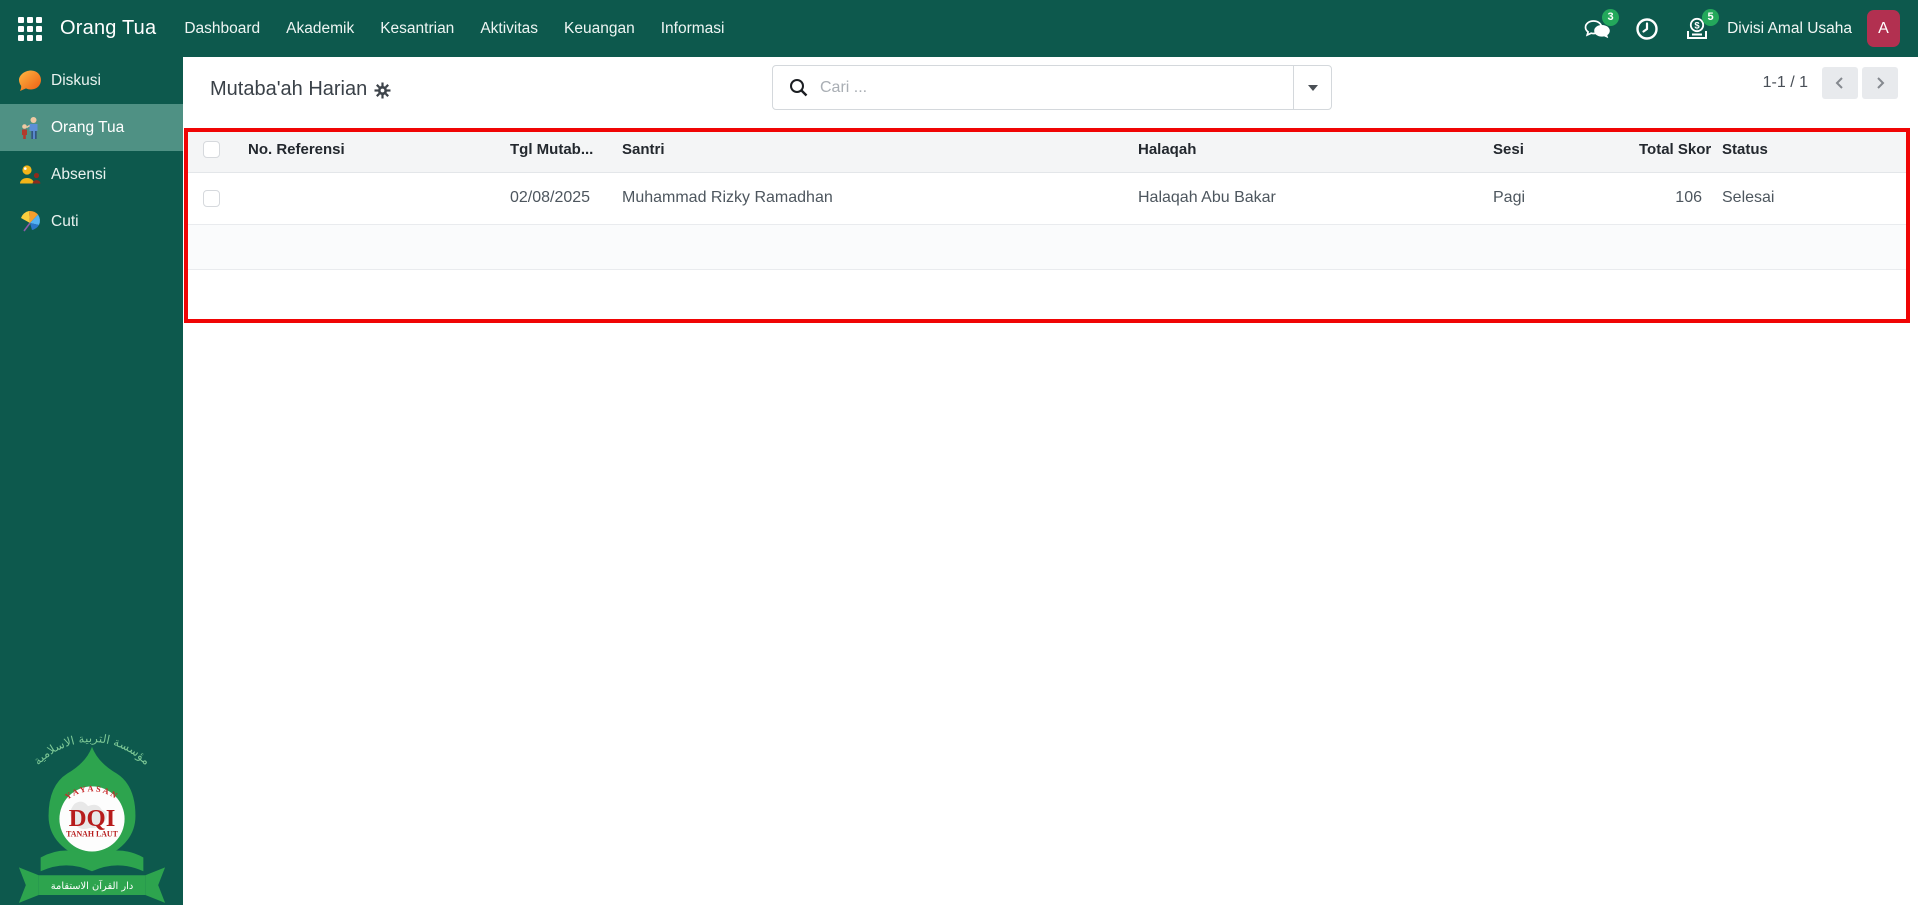  I want to click on svg-text: TANAH LAUT, so click(92, 834).